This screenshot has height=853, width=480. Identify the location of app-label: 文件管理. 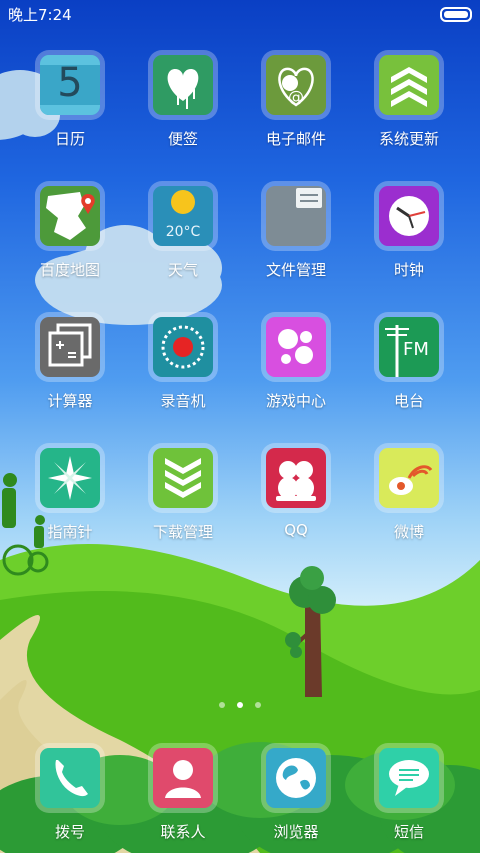
(295, 270).